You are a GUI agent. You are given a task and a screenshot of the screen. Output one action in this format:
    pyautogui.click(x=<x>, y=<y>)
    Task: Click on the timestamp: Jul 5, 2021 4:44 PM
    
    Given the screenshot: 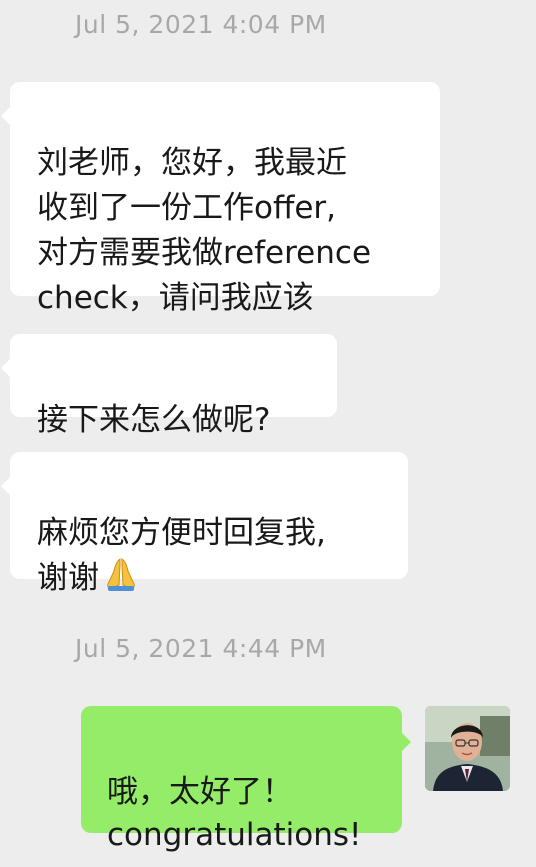 What is the action you would take?
    pyautogui.click(x=201, y=648)
    